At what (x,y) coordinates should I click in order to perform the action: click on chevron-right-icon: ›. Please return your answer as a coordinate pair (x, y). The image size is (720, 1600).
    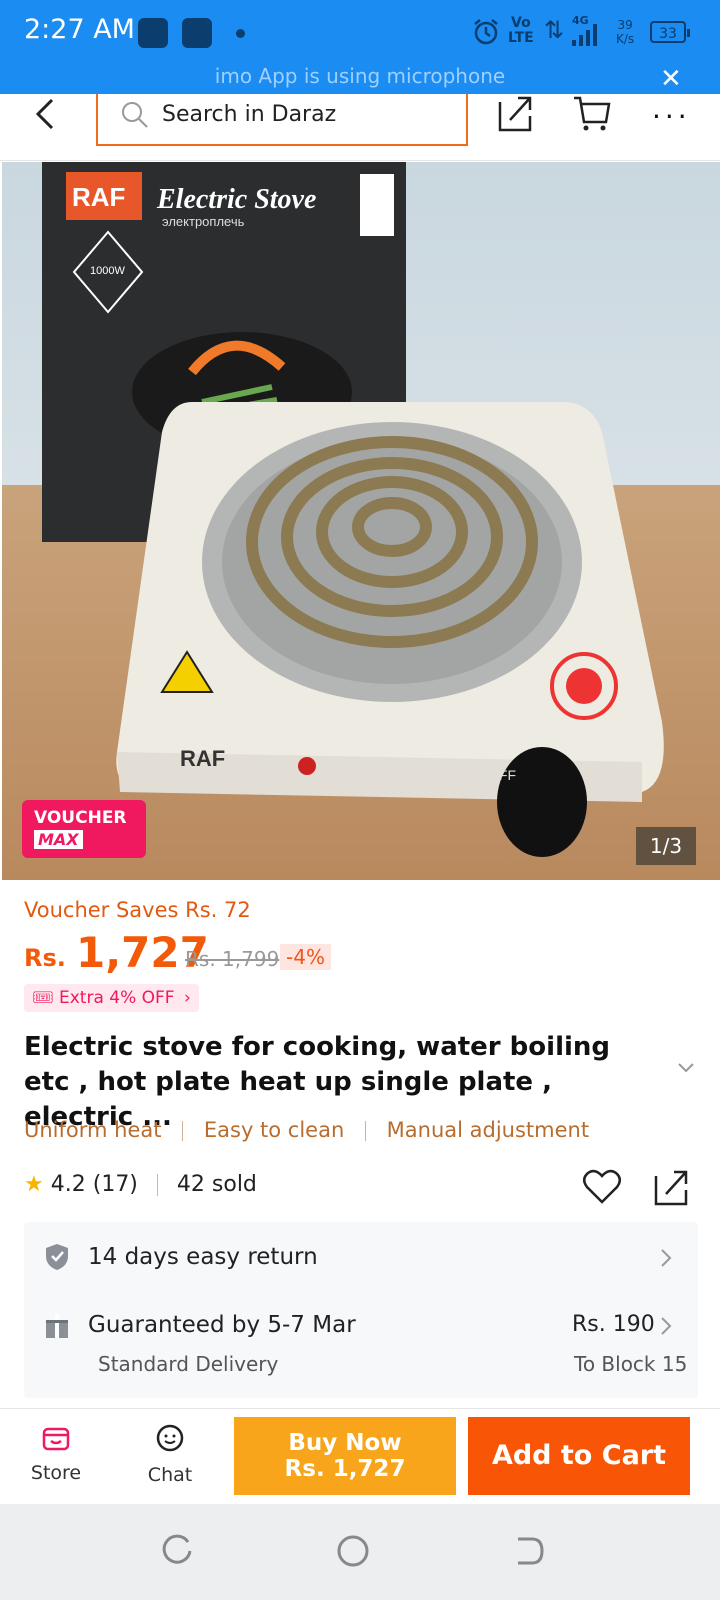
    Looking at the image, I should click on (187, 998).